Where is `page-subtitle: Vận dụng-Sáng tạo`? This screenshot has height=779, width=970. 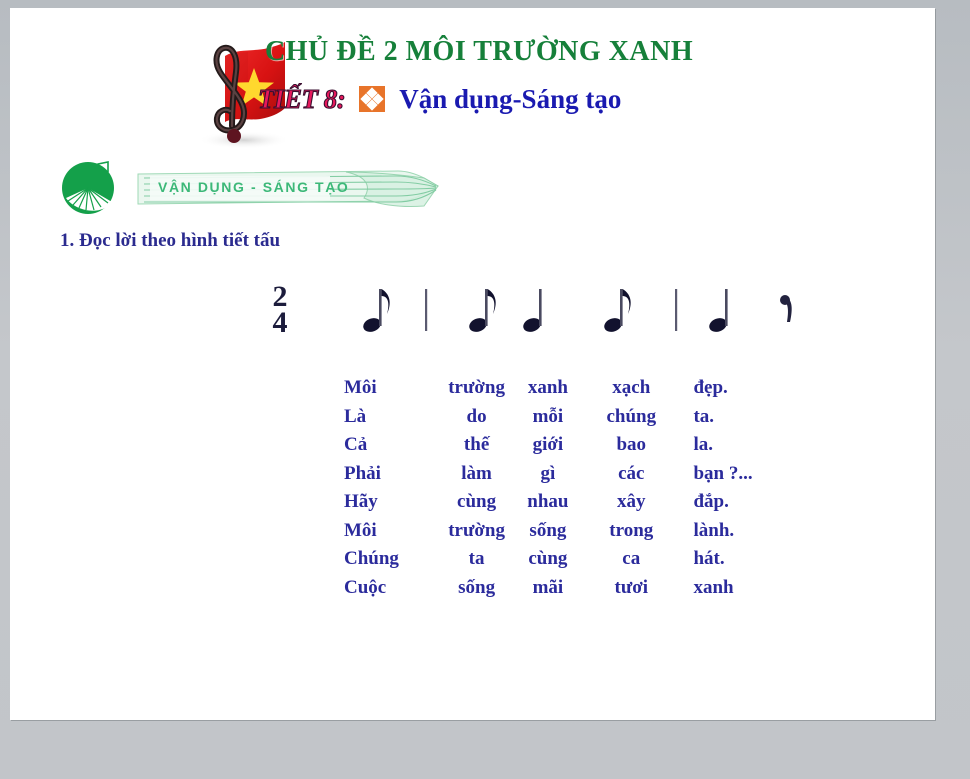 page-subtitle: Vận dụng-Sáng tạo is located at coordinates (510, 98).